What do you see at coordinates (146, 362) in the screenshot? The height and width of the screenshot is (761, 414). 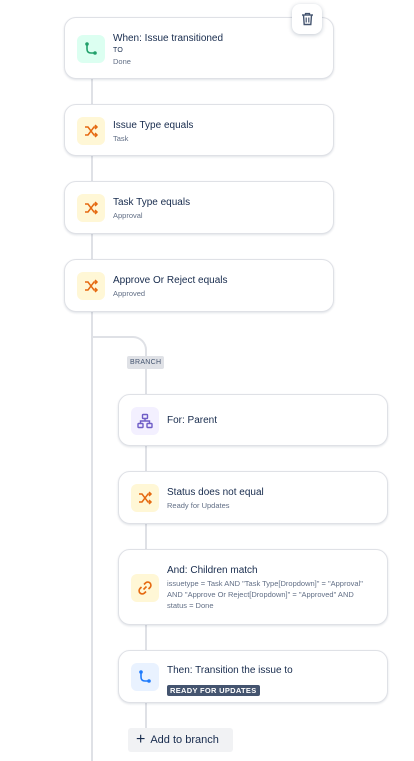 I see `branch-tag: BRANCH` at bounding box center [146, 362].